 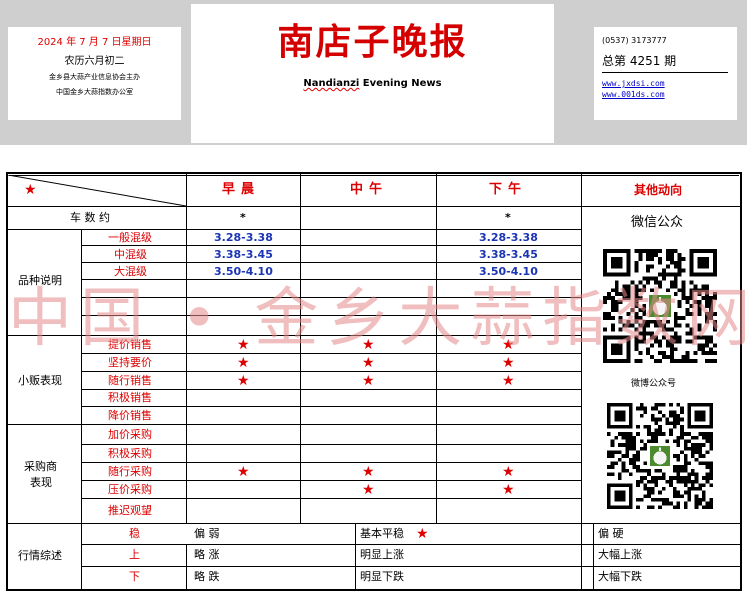 I want to click on col-noon: 中午, so click(x=369, y=189).